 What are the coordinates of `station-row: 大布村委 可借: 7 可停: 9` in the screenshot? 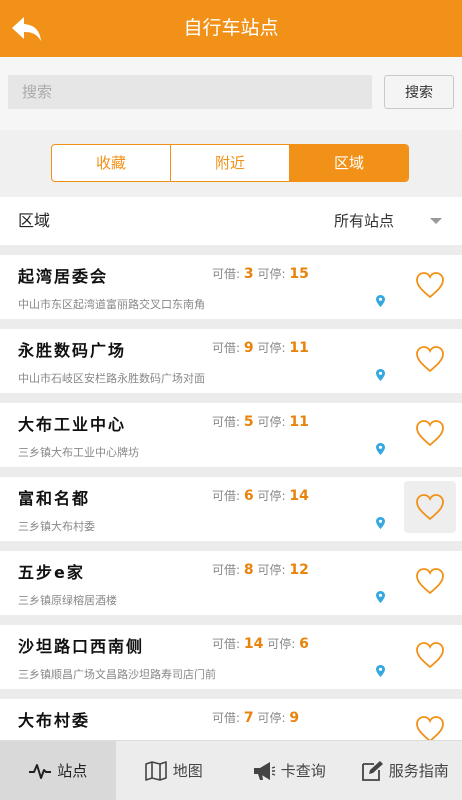 It's located at (231, 719).